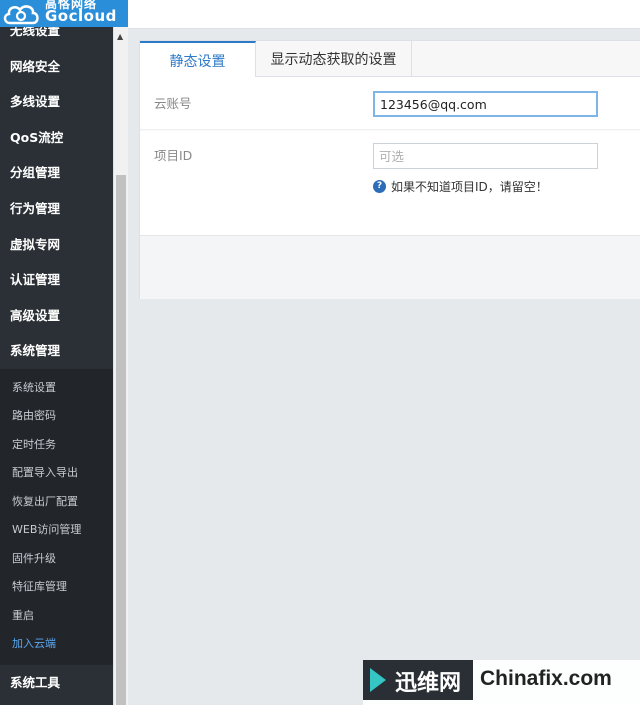 The height and width of the screenshot is (705, 640). I want to click on watermark-arrow-icon, so click(378, 680).